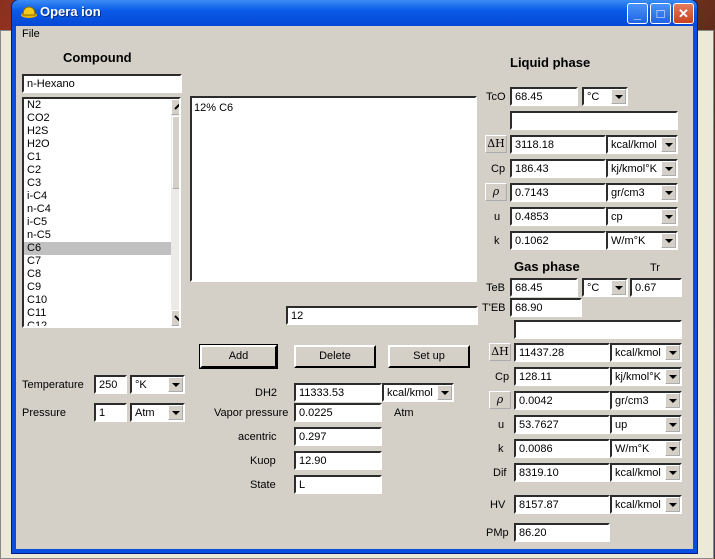 This screenshot has width=715, height=559. What do you see at coordinates (101, 300) in the screenshot?
I see `compound-list-item: C10` at bounding box center [101, 300].